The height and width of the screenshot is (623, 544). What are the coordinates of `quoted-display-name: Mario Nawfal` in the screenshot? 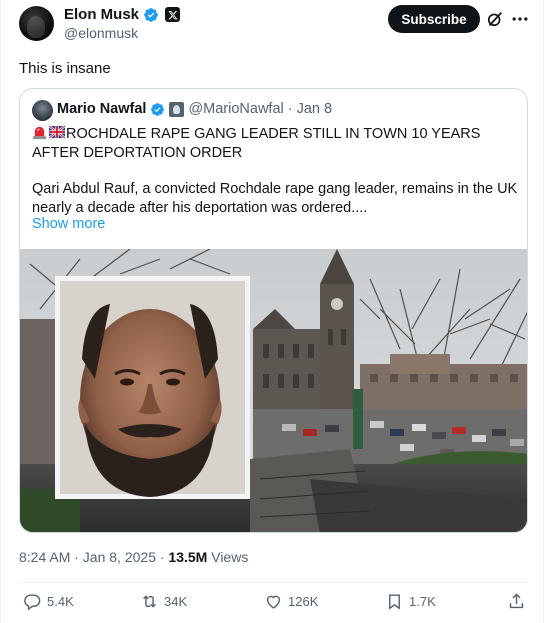 It's located at (101, 109).